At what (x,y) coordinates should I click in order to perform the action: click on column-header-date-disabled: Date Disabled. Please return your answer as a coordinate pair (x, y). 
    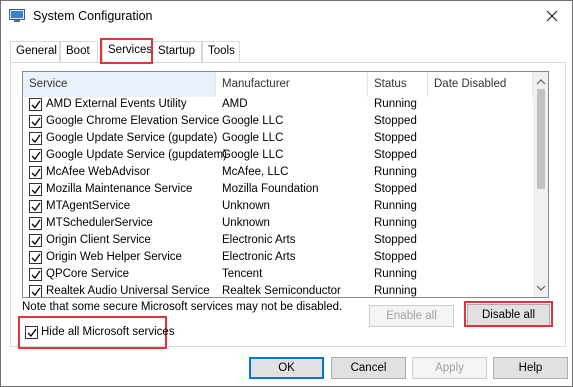
    Looking at the image, I should click on (480, 84).